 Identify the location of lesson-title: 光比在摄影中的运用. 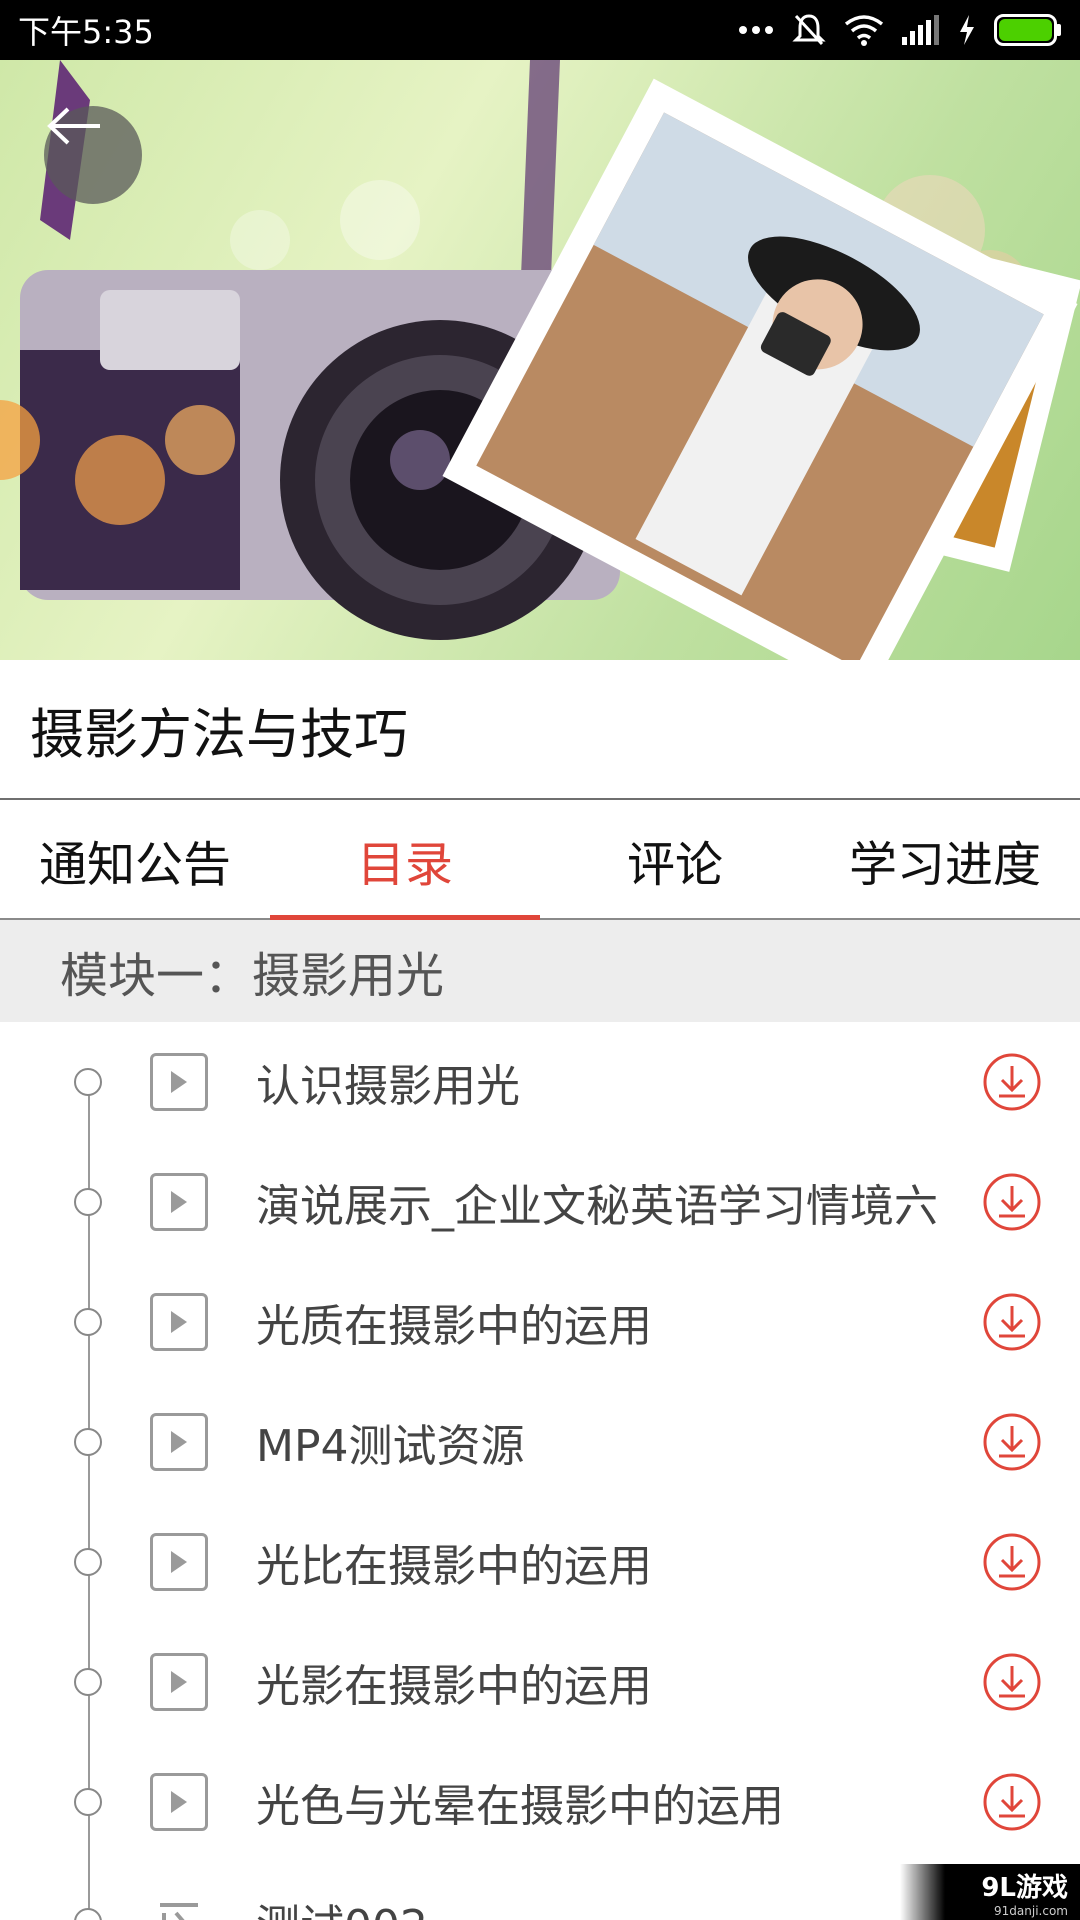
(454, 1566).